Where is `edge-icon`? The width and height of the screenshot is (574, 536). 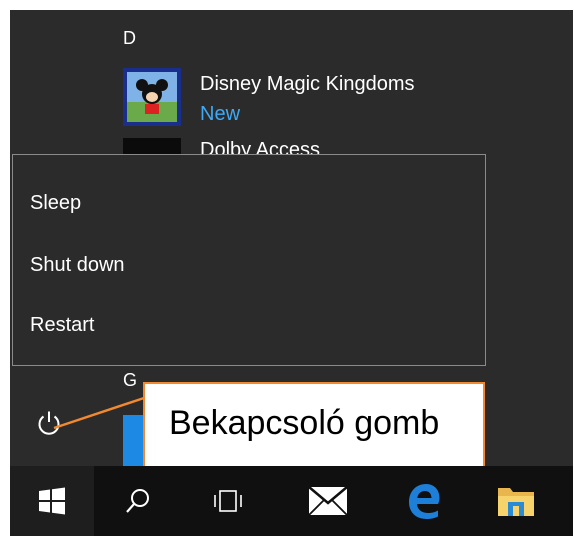
edge-icon is located at coordinates (424, 501).